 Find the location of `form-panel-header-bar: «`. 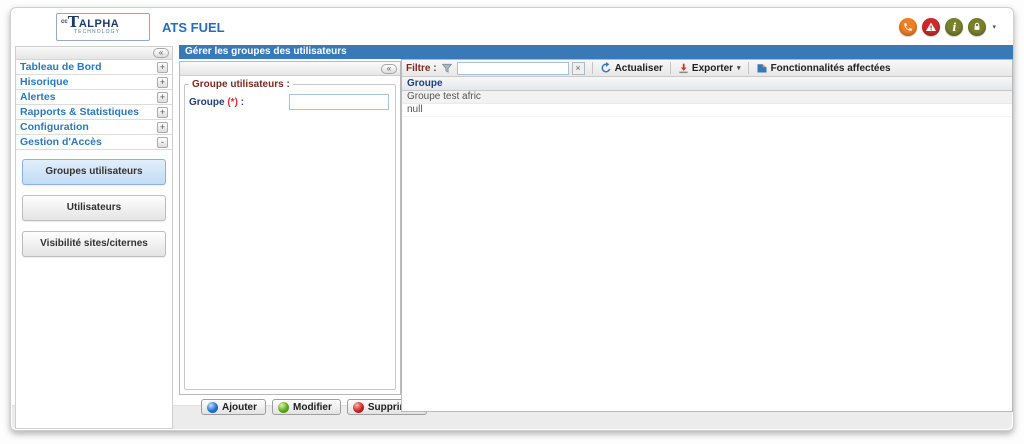

form-panel-header-bar: « is located at coordinates (290, 69).